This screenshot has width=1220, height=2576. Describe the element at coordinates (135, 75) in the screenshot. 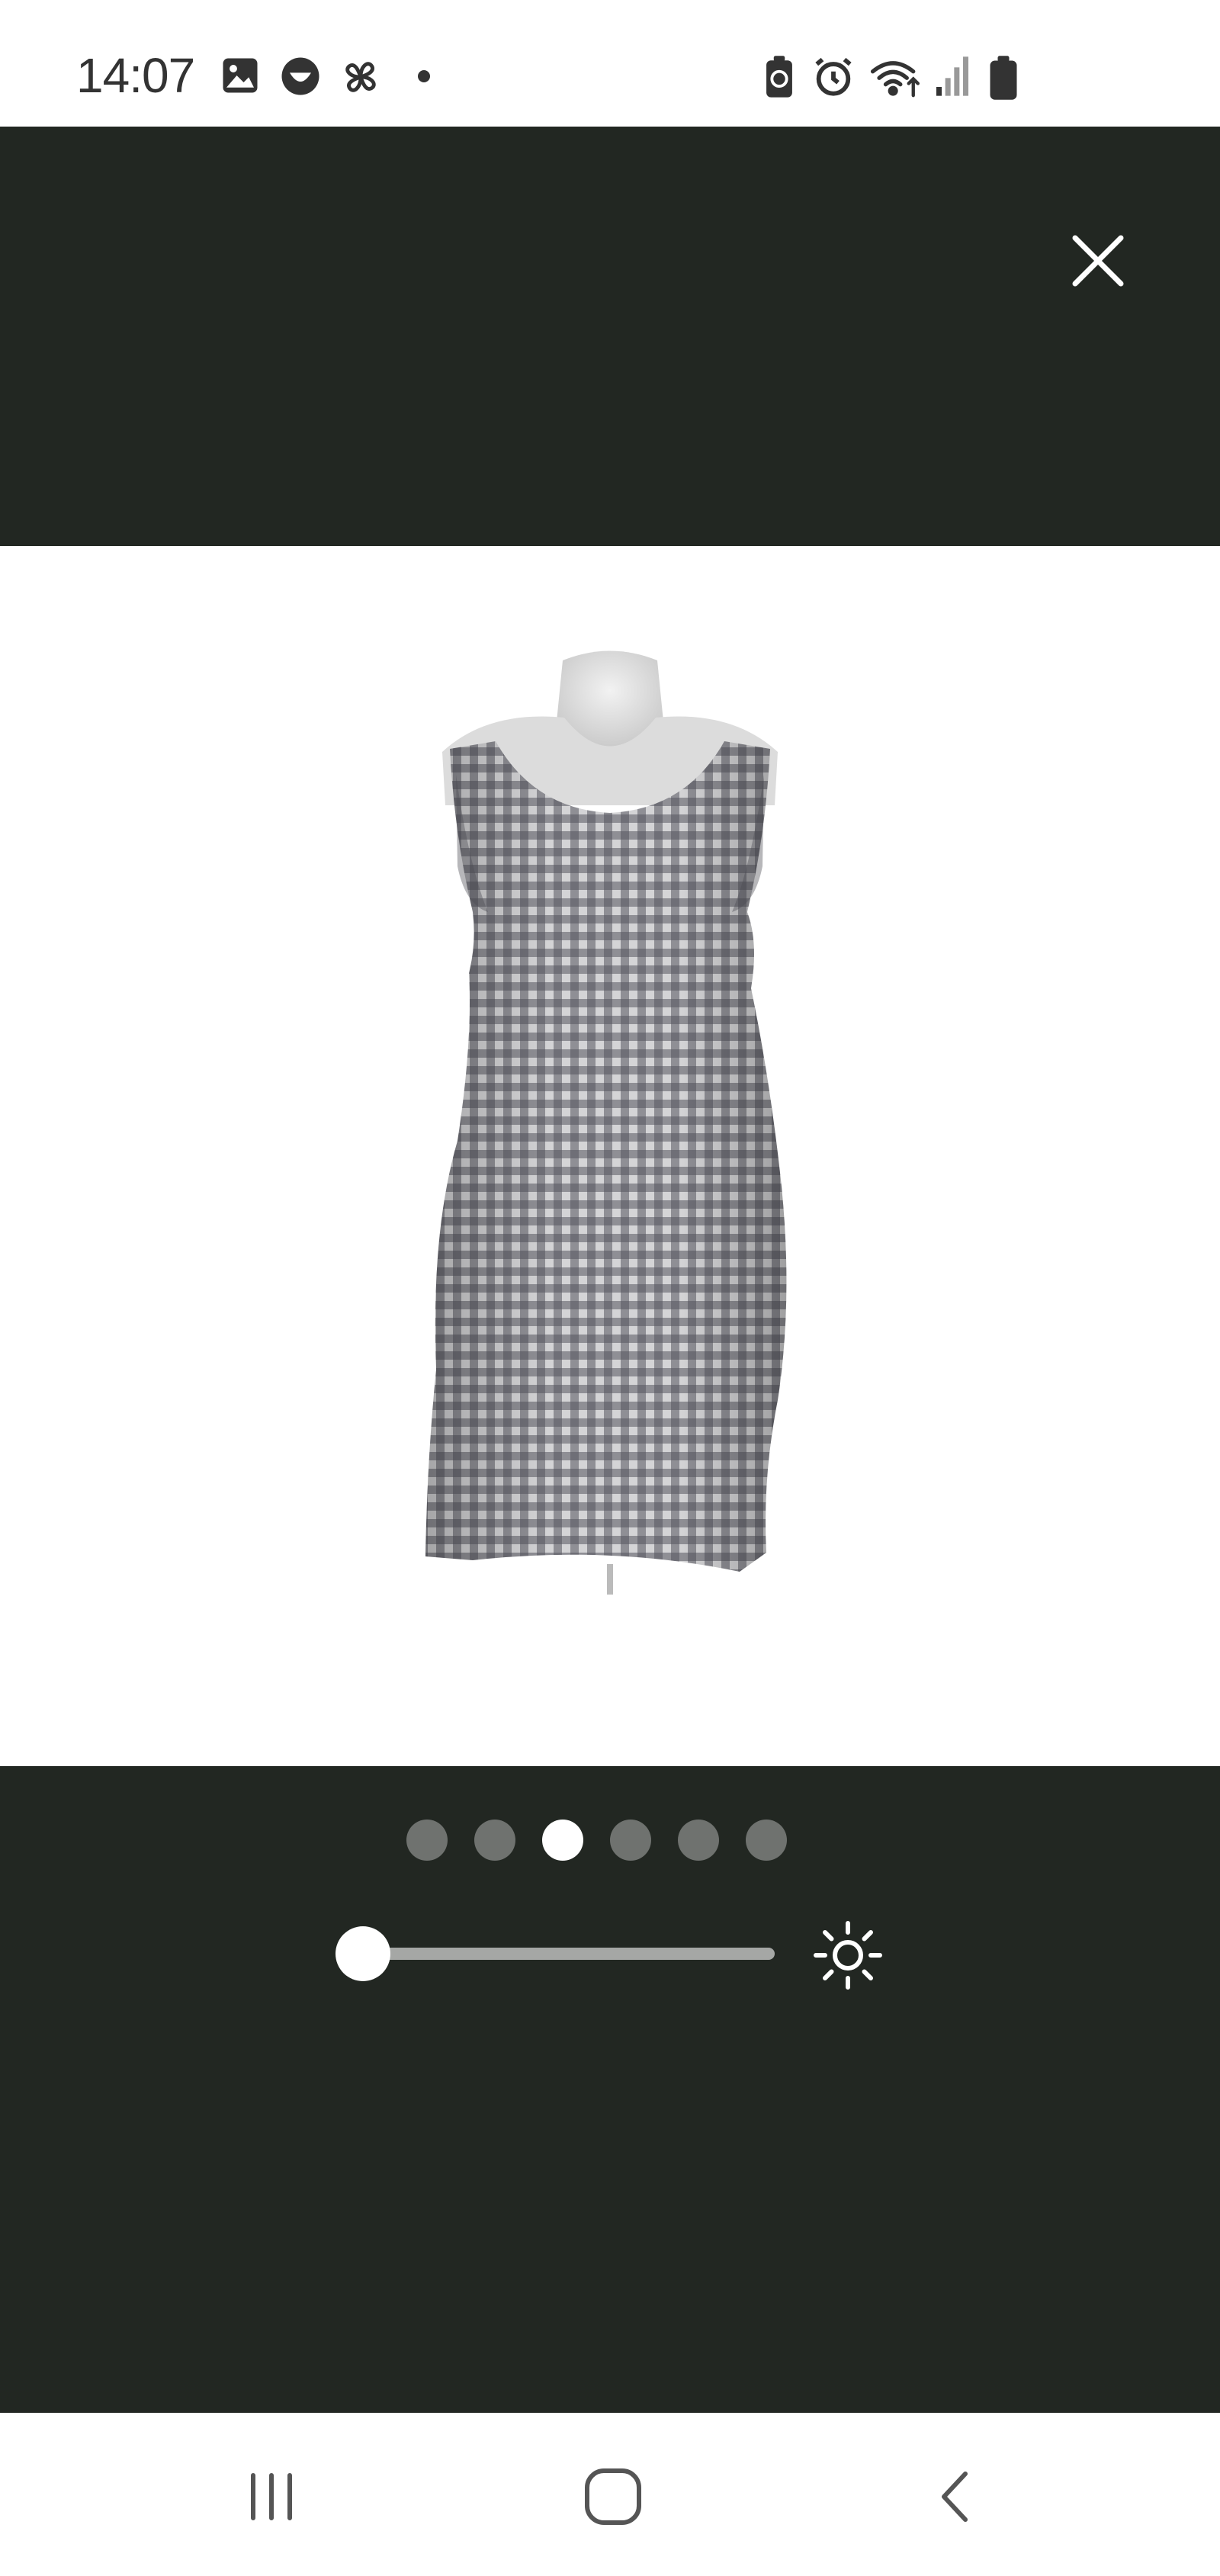

I see `status-time: 14:07` at that location.